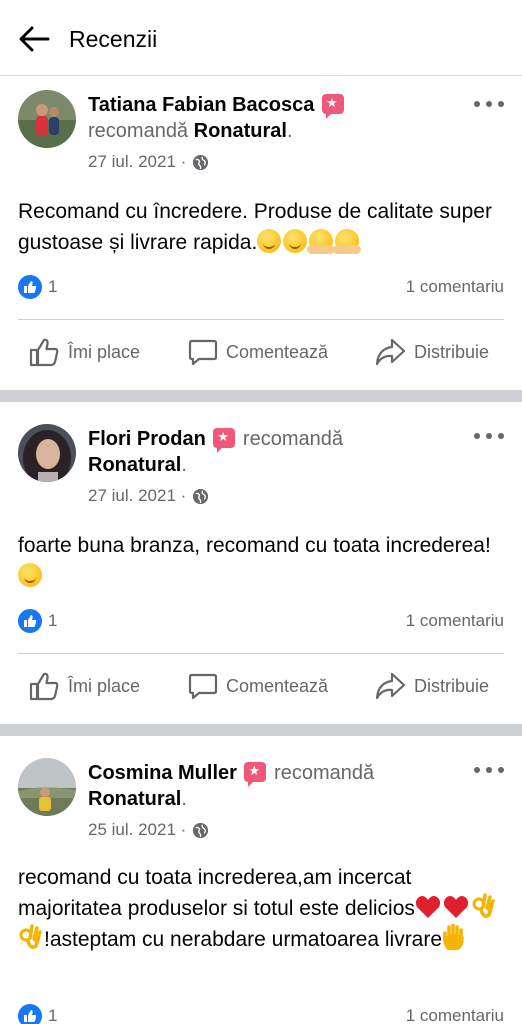  What do you see at coordinates (113, 39) in the screenshot?
I see `page-title: Recenzii` at bounding box center [113, 39].